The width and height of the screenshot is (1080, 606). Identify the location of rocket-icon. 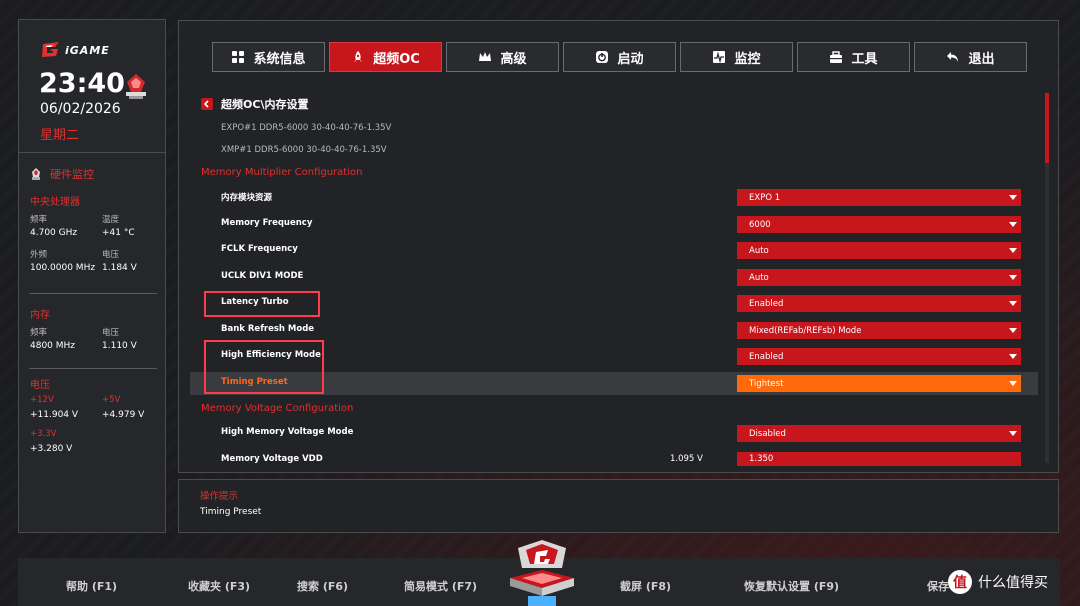
(358, 56).